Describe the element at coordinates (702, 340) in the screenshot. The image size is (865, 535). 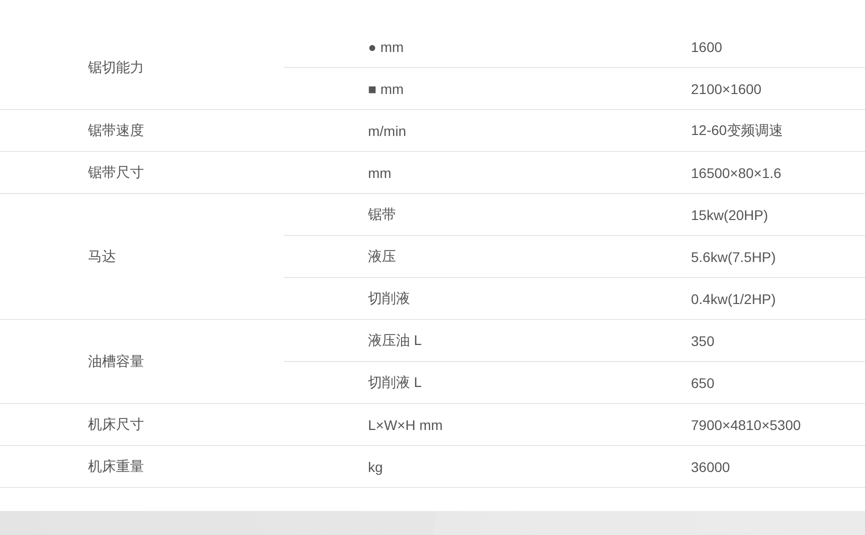
I see `spec-value: 350` at that location.